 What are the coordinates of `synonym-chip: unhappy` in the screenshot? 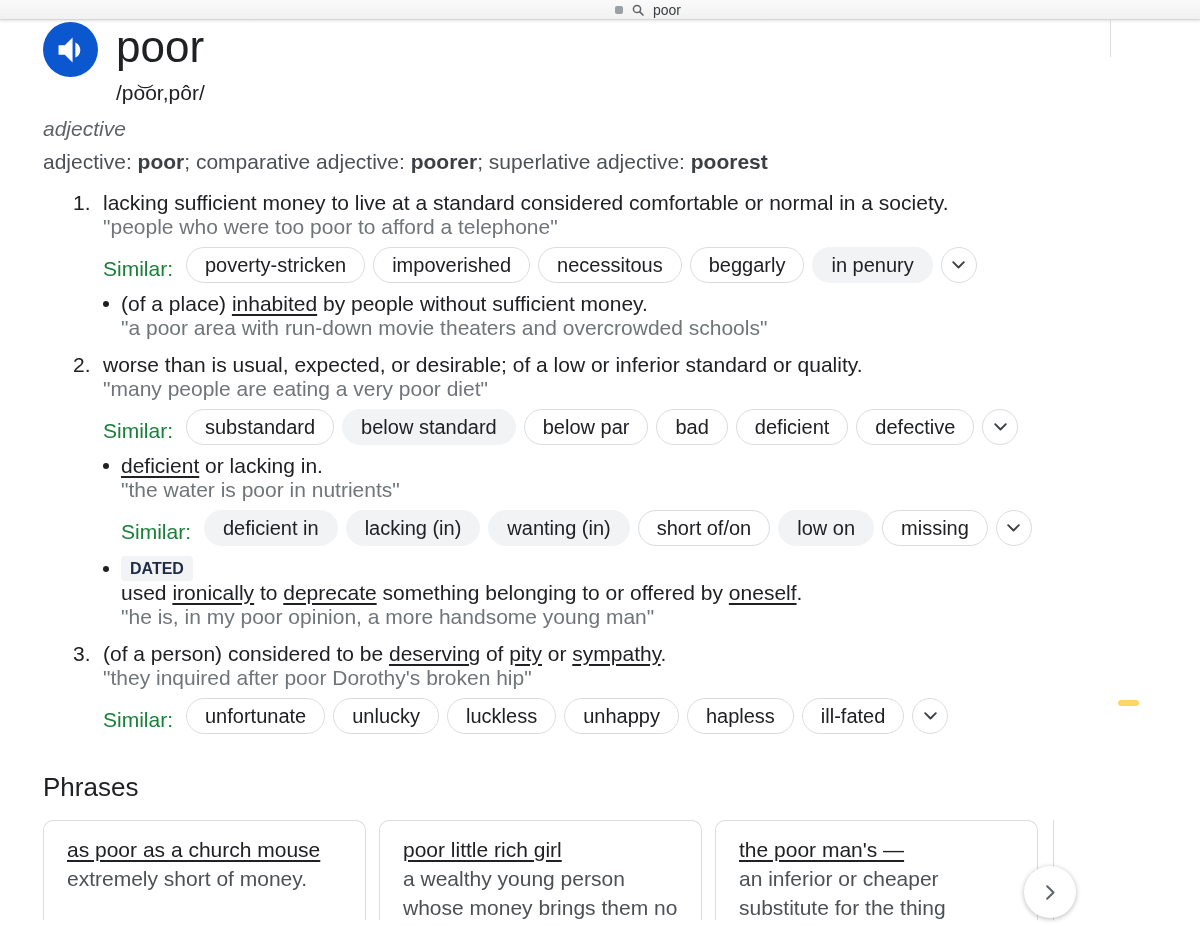 It's located at (621, 716).